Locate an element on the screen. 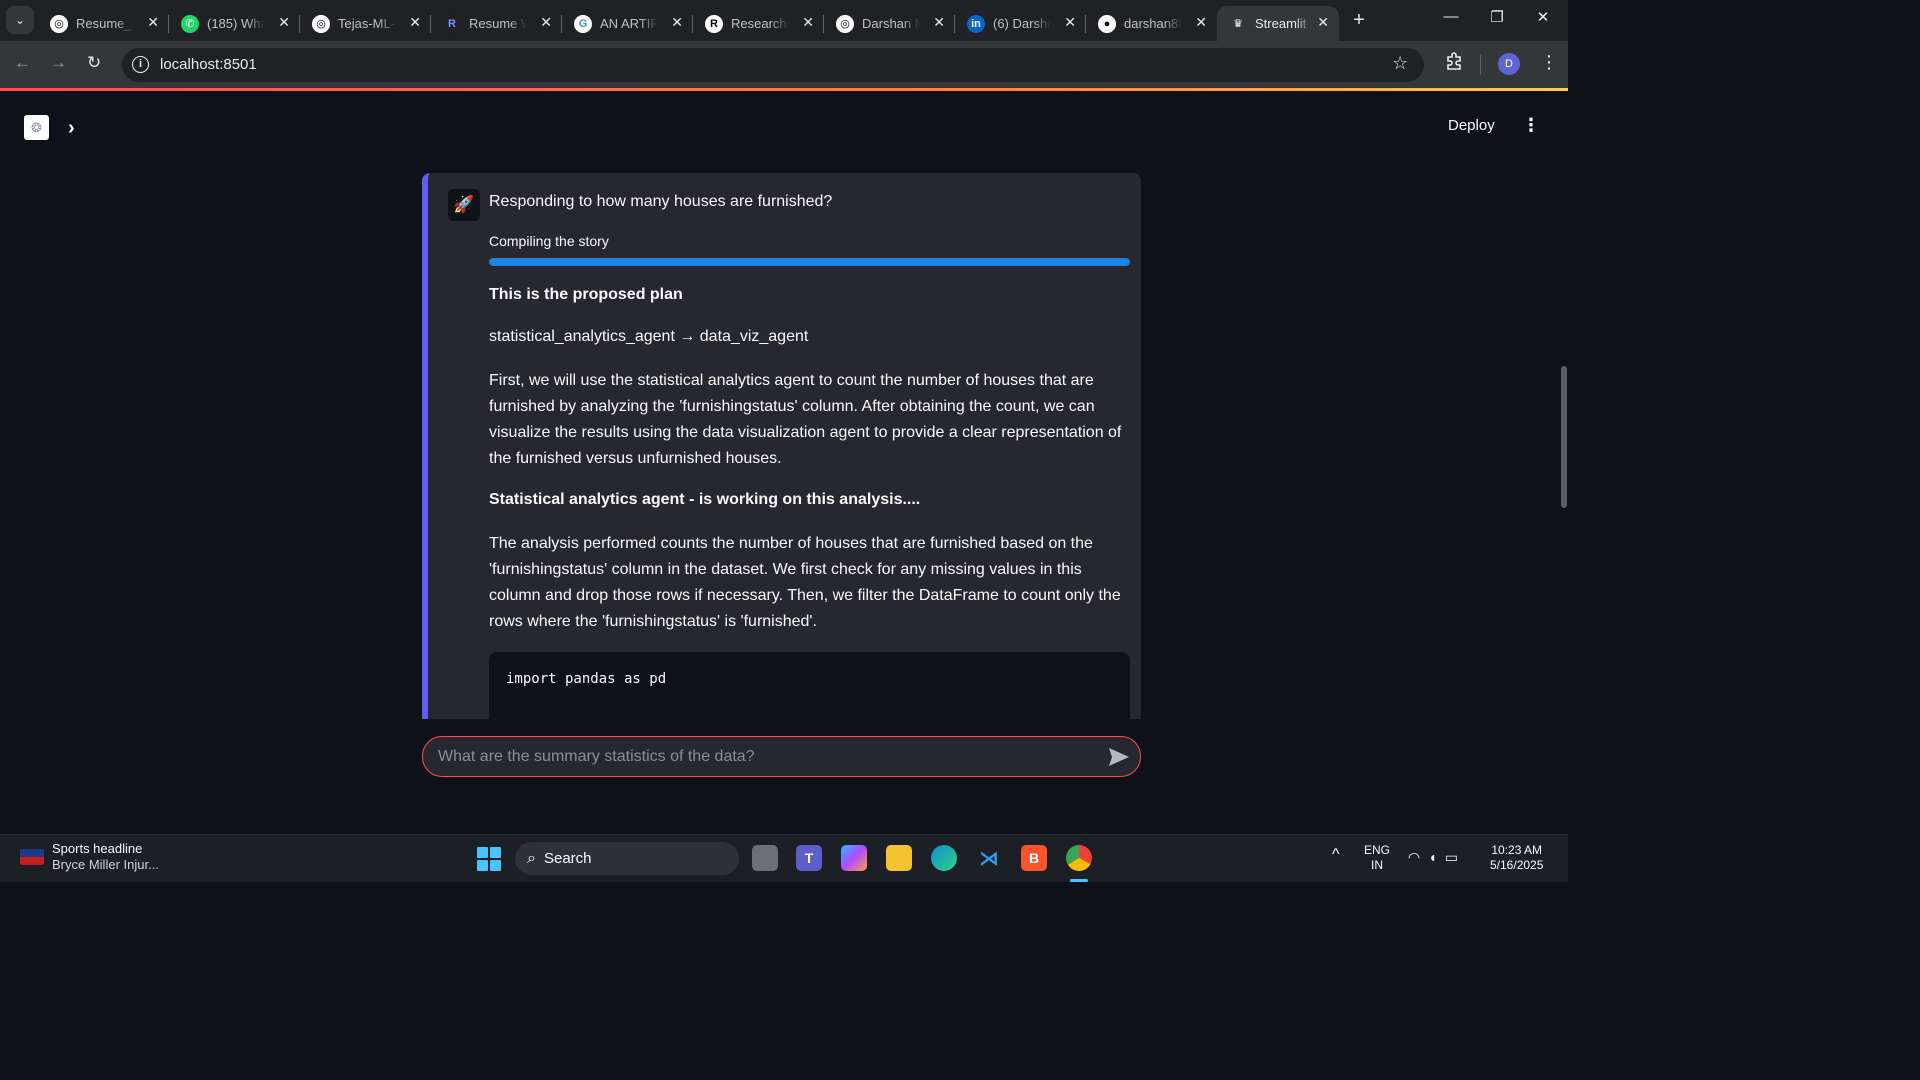 The width and height of the screenshot is (1920, 1080). chat-input is located at coordinates (768, 756).